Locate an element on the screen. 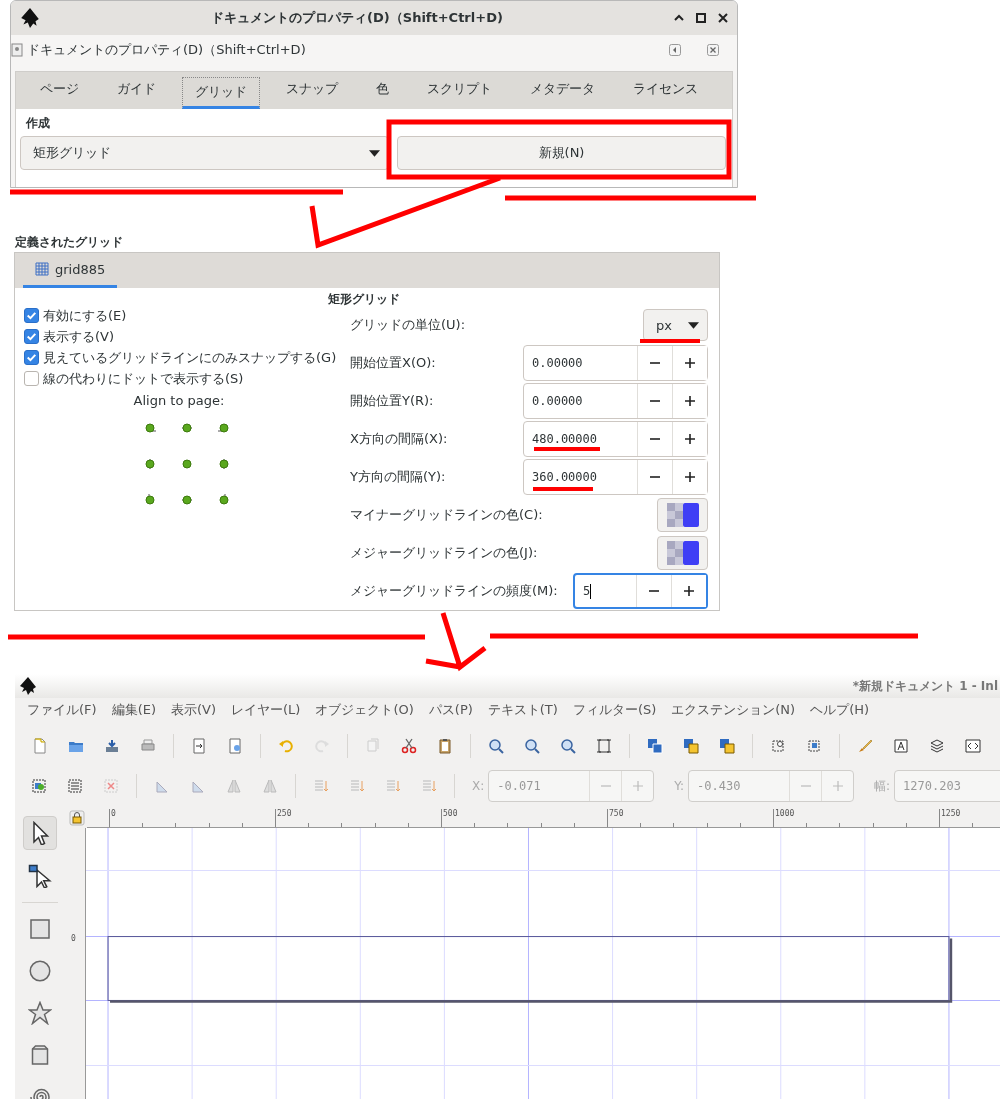 This screenshot has height=1100, width=1000. menu-item: オブジェクト(O) is located at coordinates (366, 710).